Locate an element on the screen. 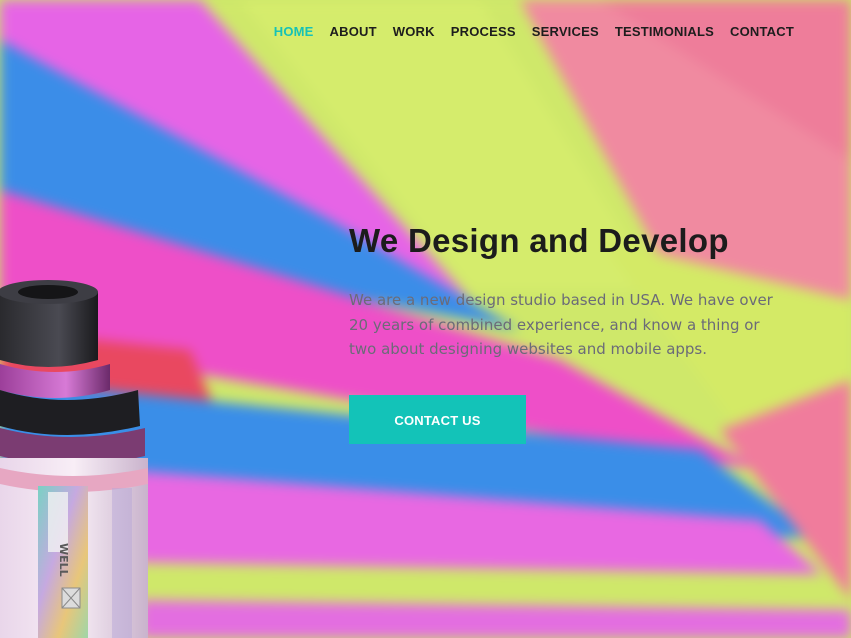 The height and width of the screenshot is (638, 851). nav-item-work: WORK is located at coordinates (414, 31).